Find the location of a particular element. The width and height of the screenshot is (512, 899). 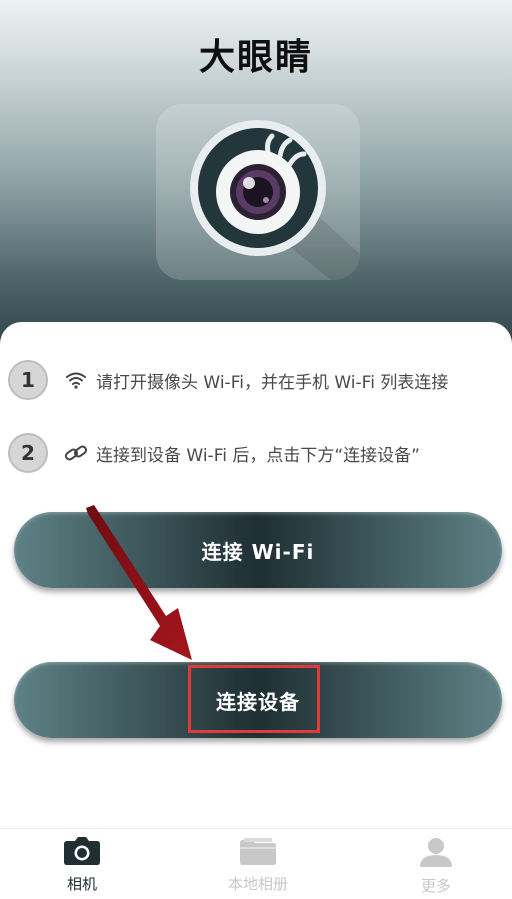

tab-camera-label: 相机 is located at coordinates (81, 884).